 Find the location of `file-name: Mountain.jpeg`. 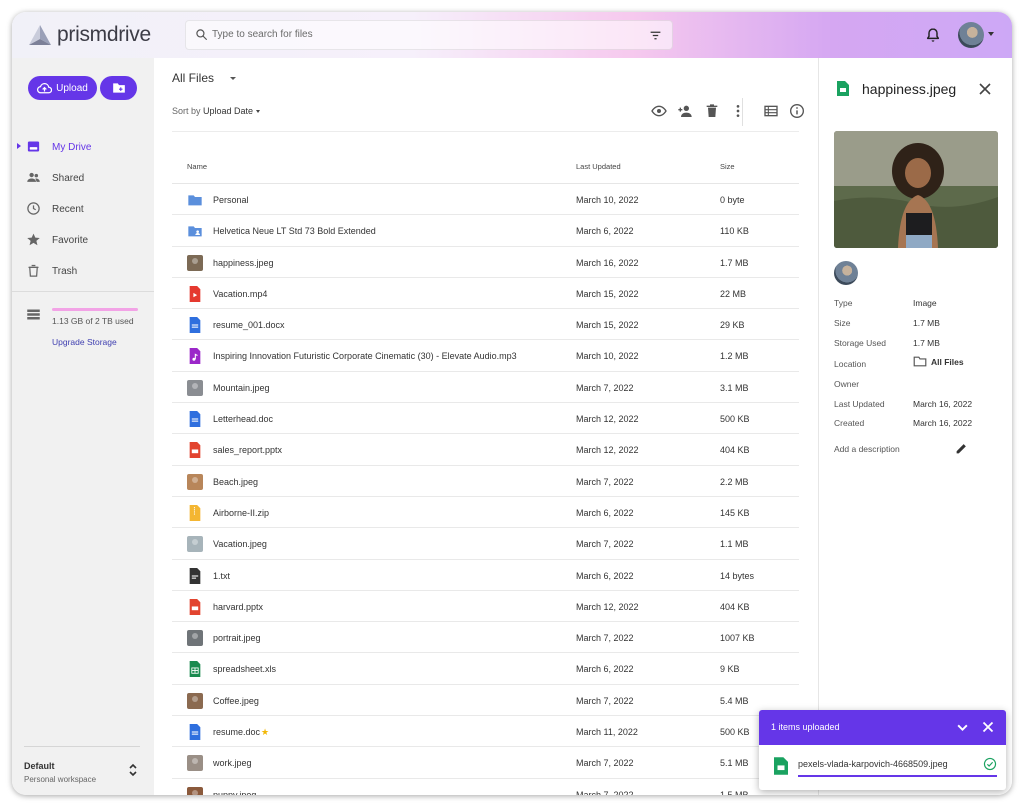

file-name: Mountain.jpeg is located at coordinates (241, 388).